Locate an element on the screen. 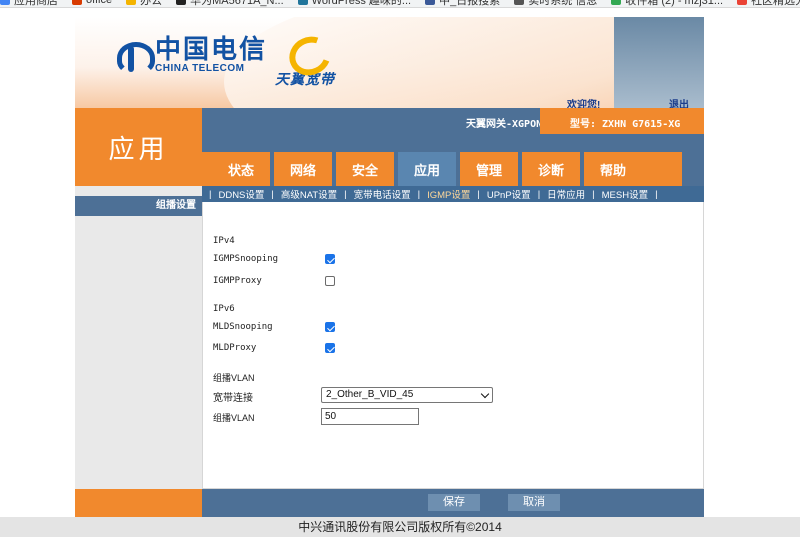 This screenshot has height=547, width=800. wan-connection-select: 2_Other_B_VID_45 is located at coordinates (407, 395).